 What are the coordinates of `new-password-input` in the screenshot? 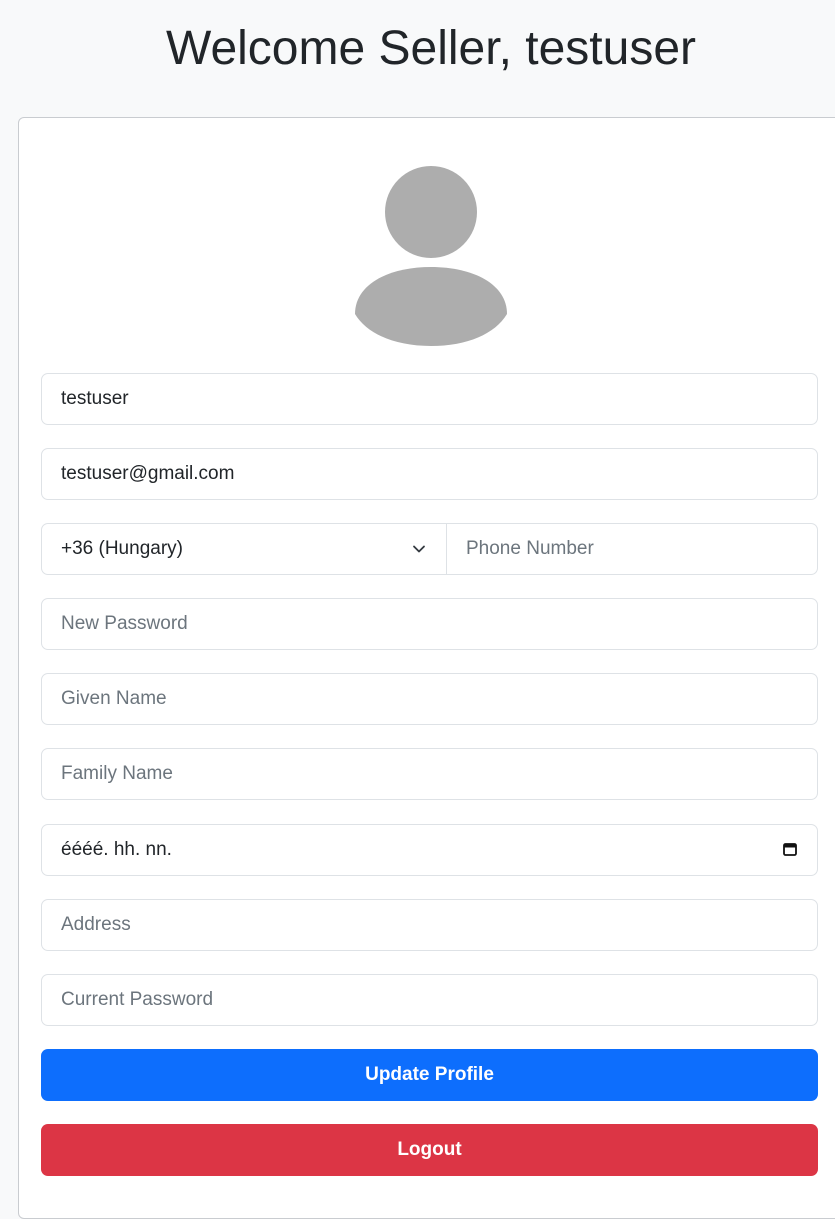 It's located at (429, 624).